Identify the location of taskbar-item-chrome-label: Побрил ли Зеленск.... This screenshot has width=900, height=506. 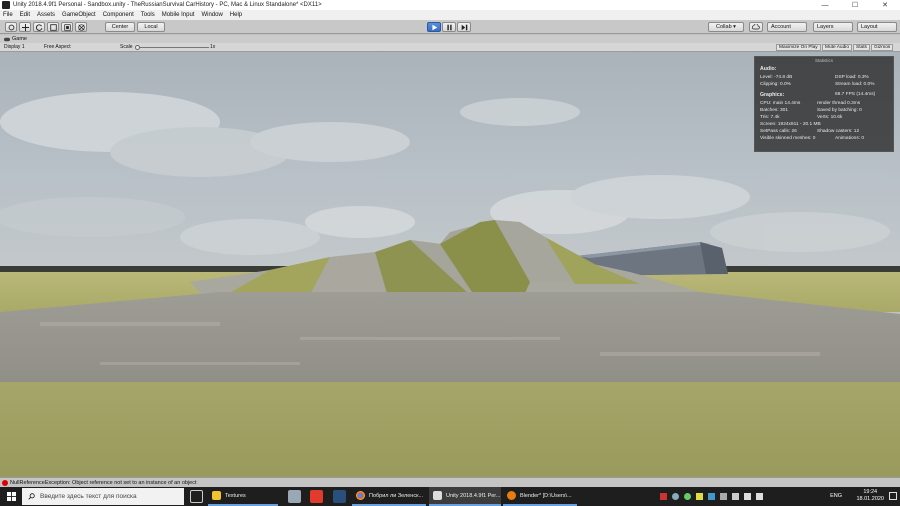
(396, 495).